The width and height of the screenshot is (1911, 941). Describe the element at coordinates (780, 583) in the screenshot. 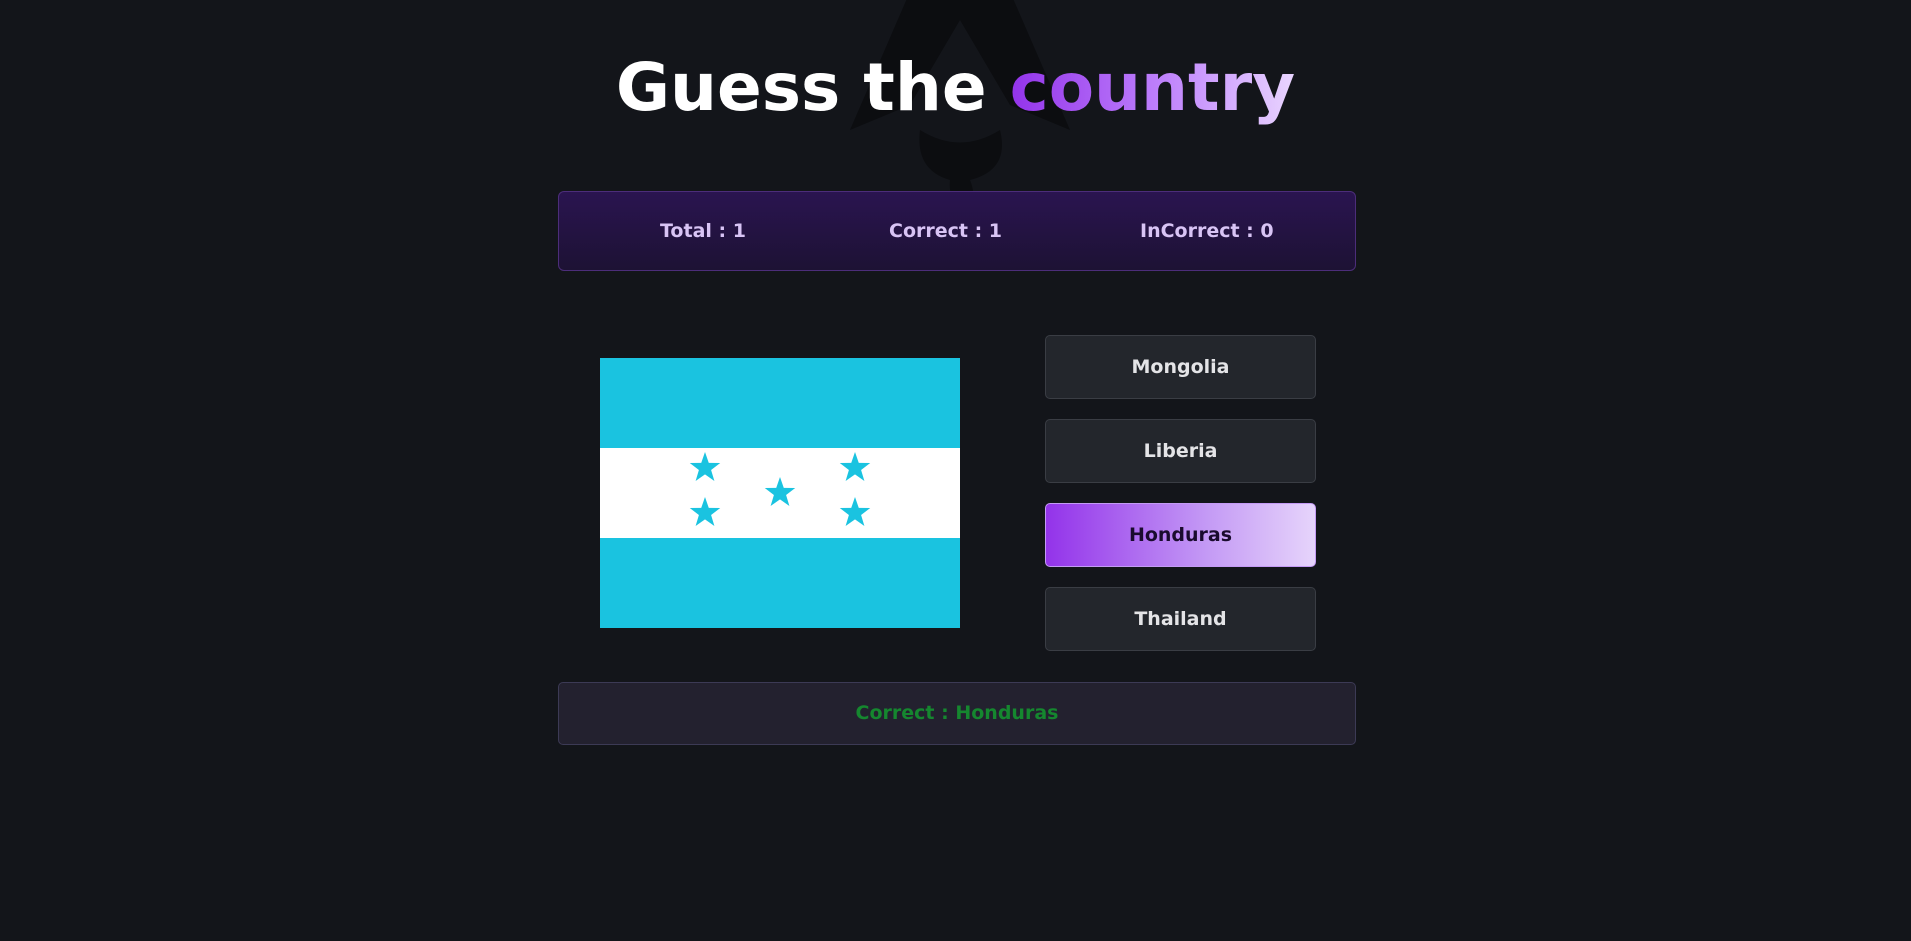

I see `flag-bottom-stripe` at that location.